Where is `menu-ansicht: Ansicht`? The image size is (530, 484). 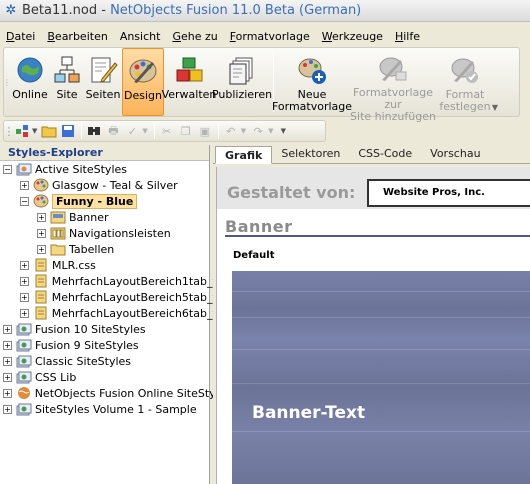
menu-ansicht: Ansicht is located at coordinates (140, 36).